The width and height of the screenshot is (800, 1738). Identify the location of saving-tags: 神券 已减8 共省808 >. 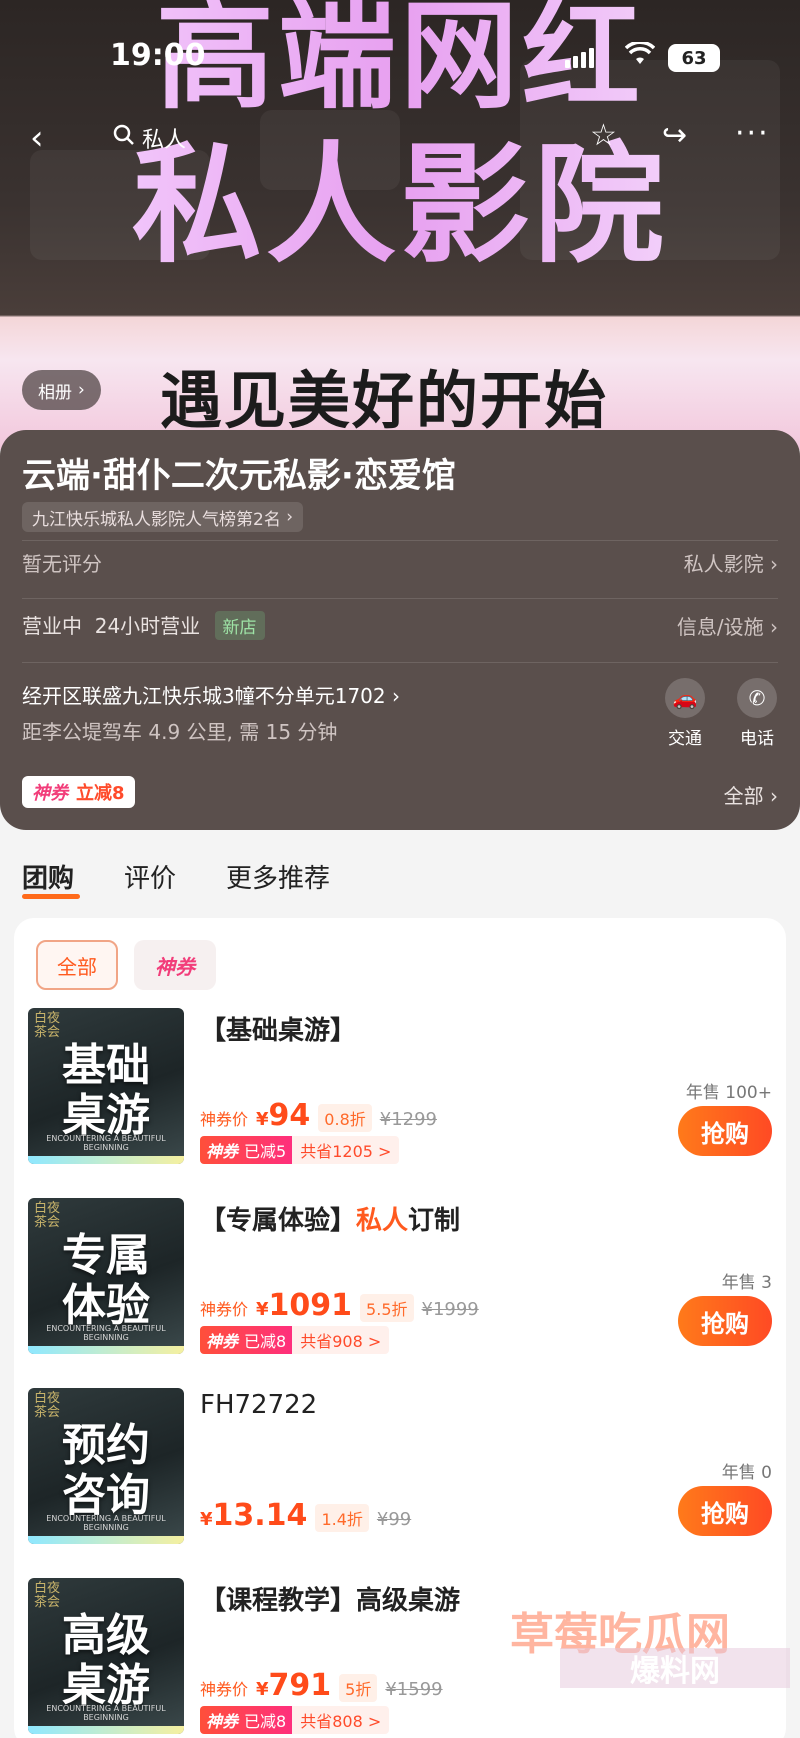
(295, 1720).